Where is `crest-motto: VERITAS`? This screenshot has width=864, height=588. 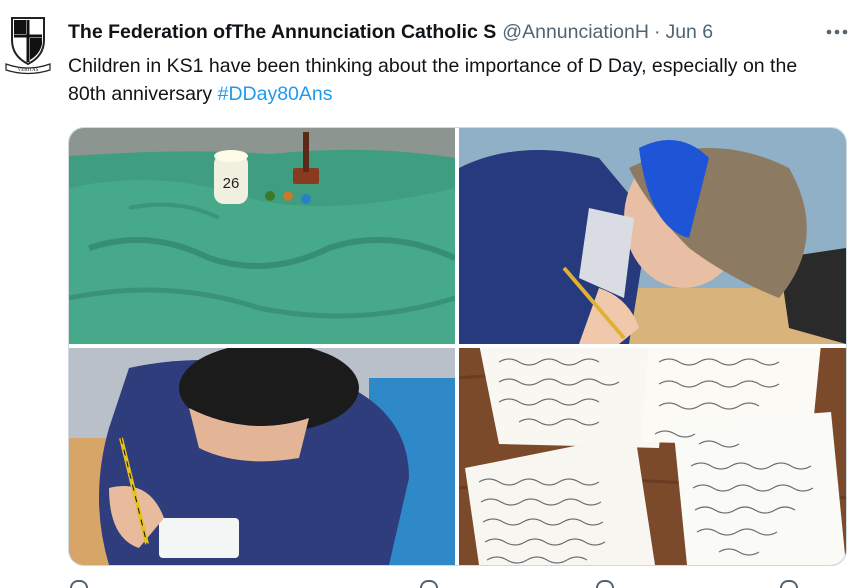 crest-motto: VERITAS is located at coordinates (28, 70).